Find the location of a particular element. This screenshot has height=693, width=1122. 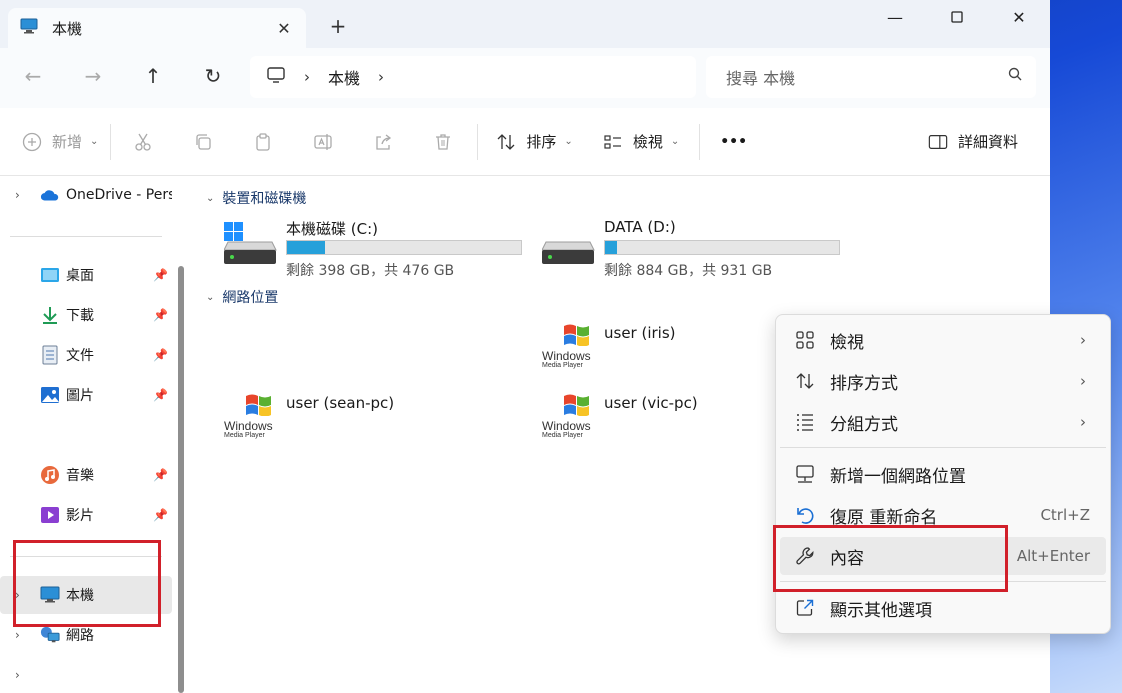

sidebar-item-music: 音樂 📌 is located at coordinates (86, 475).